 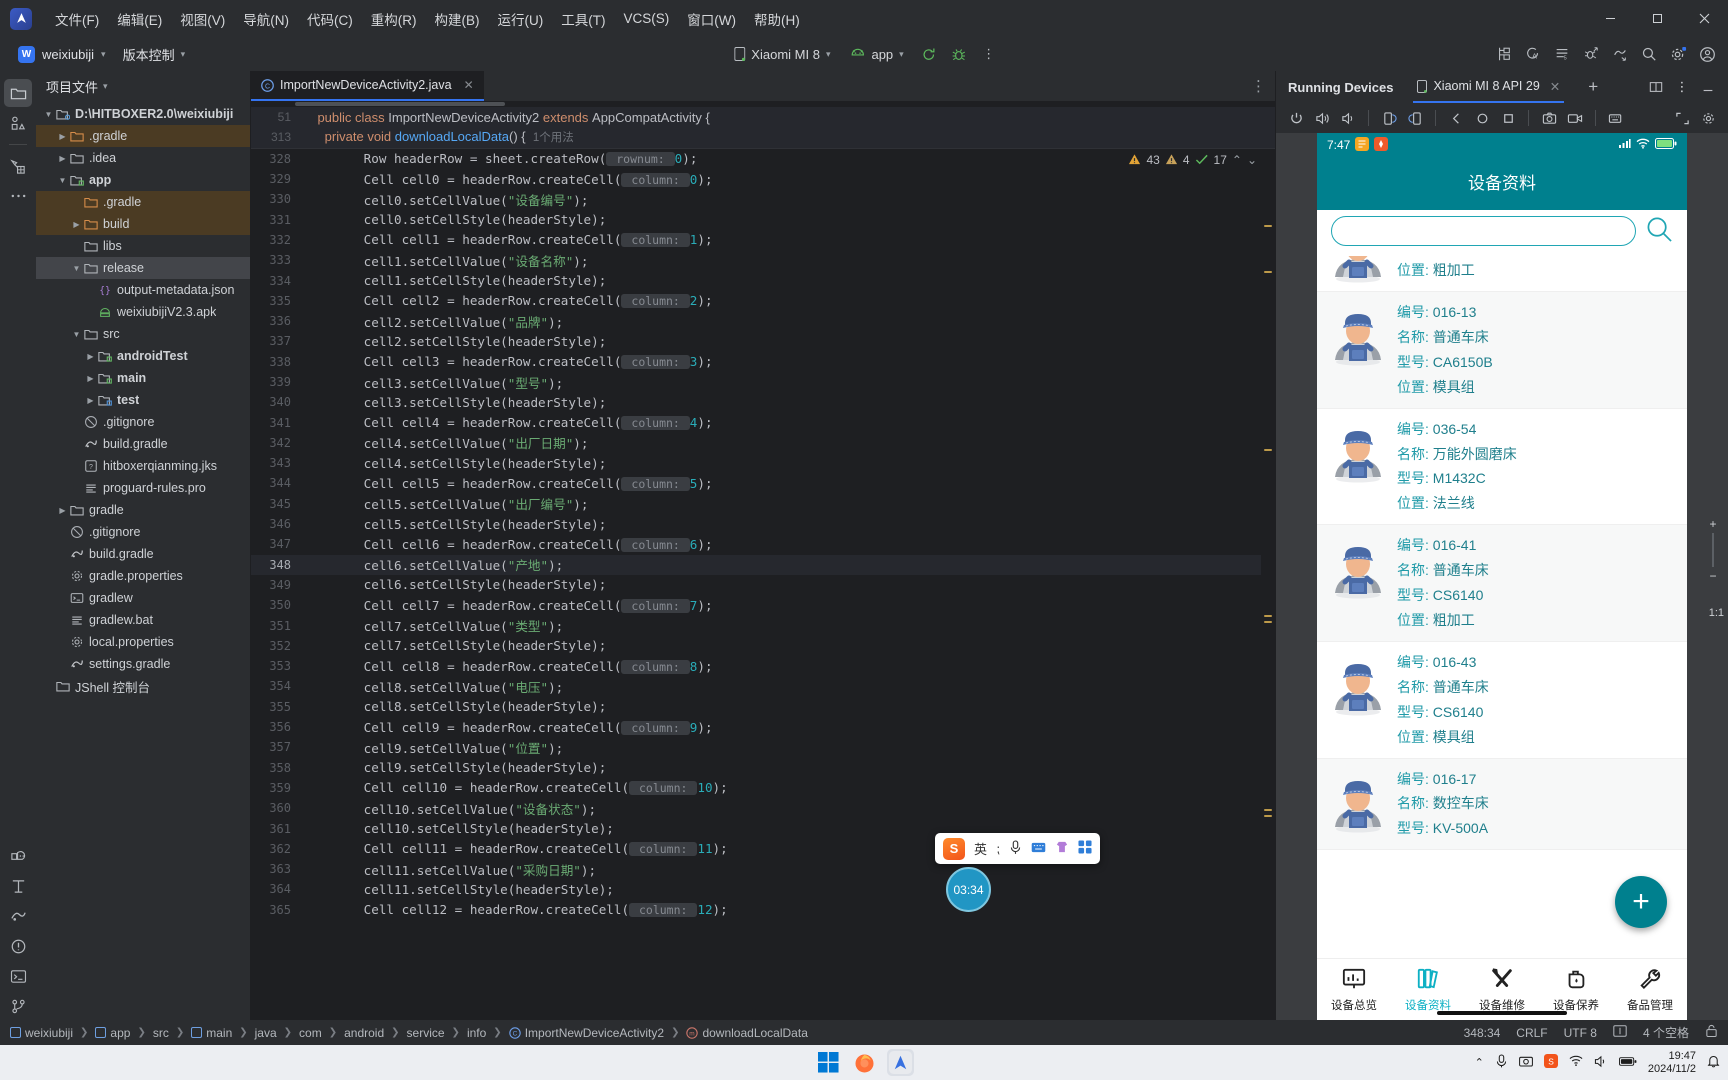 I want to click on menu-vcs: VCS(S), so click(x=647, y=18).